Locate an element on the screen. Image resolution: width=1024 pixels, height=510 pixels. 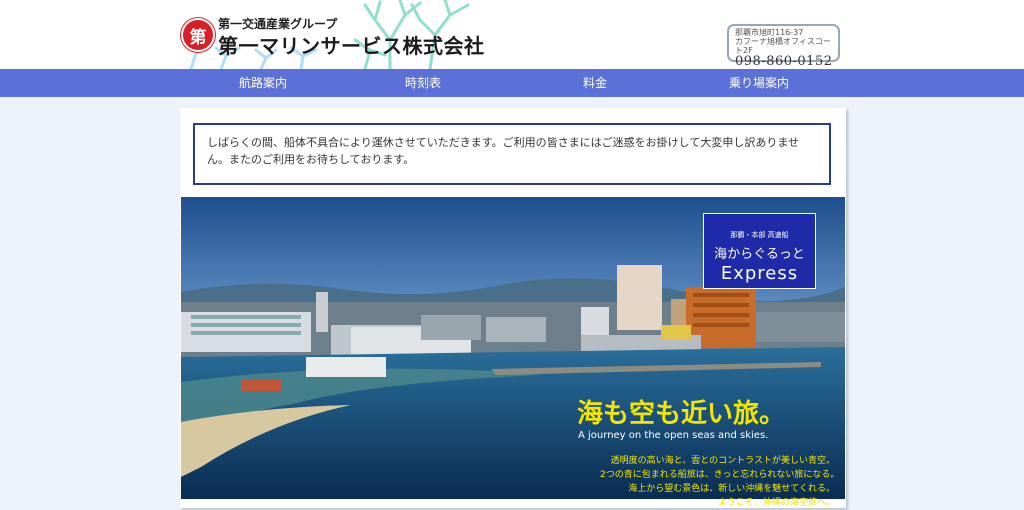
badge-express: Express is located at coordinates (759, 273).